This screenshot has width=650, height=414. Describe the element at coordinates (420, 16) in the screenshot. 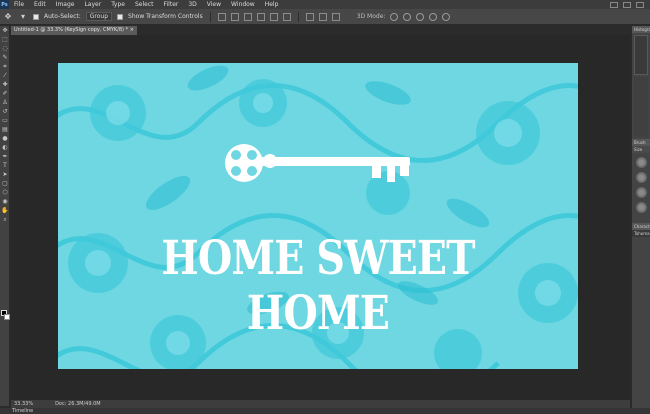

I see `3d-pan-icon` at that location.